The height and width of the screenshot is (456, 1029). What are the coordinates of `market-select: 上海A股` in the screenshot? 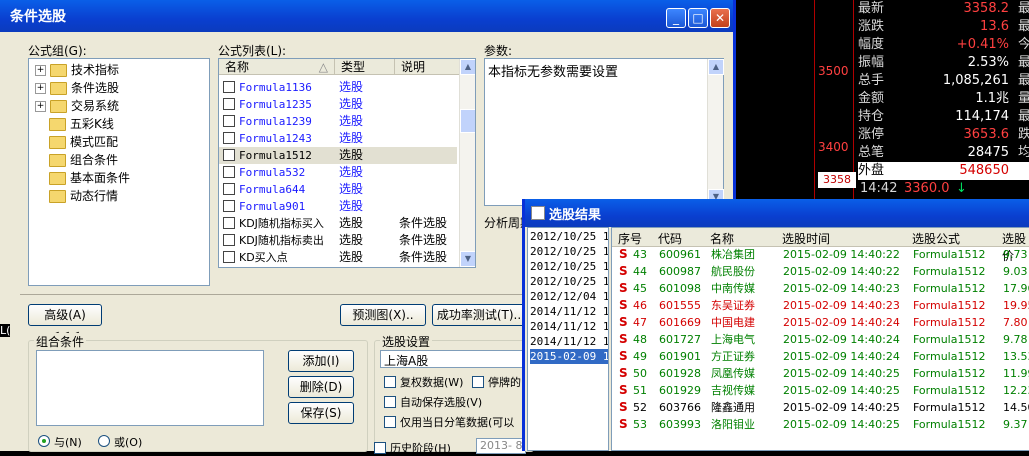 It's located at (452, 359).